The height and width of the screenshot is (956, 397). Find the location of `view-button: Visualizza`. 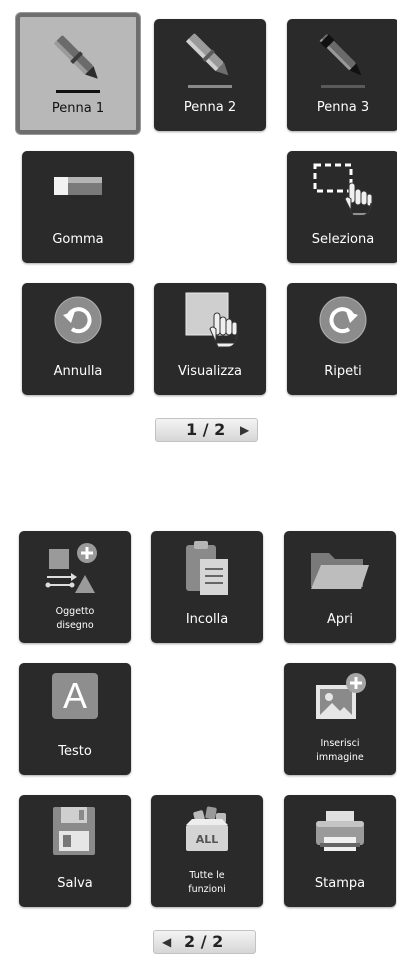

view-button: Visualizza is located at coordinates (210, 339).